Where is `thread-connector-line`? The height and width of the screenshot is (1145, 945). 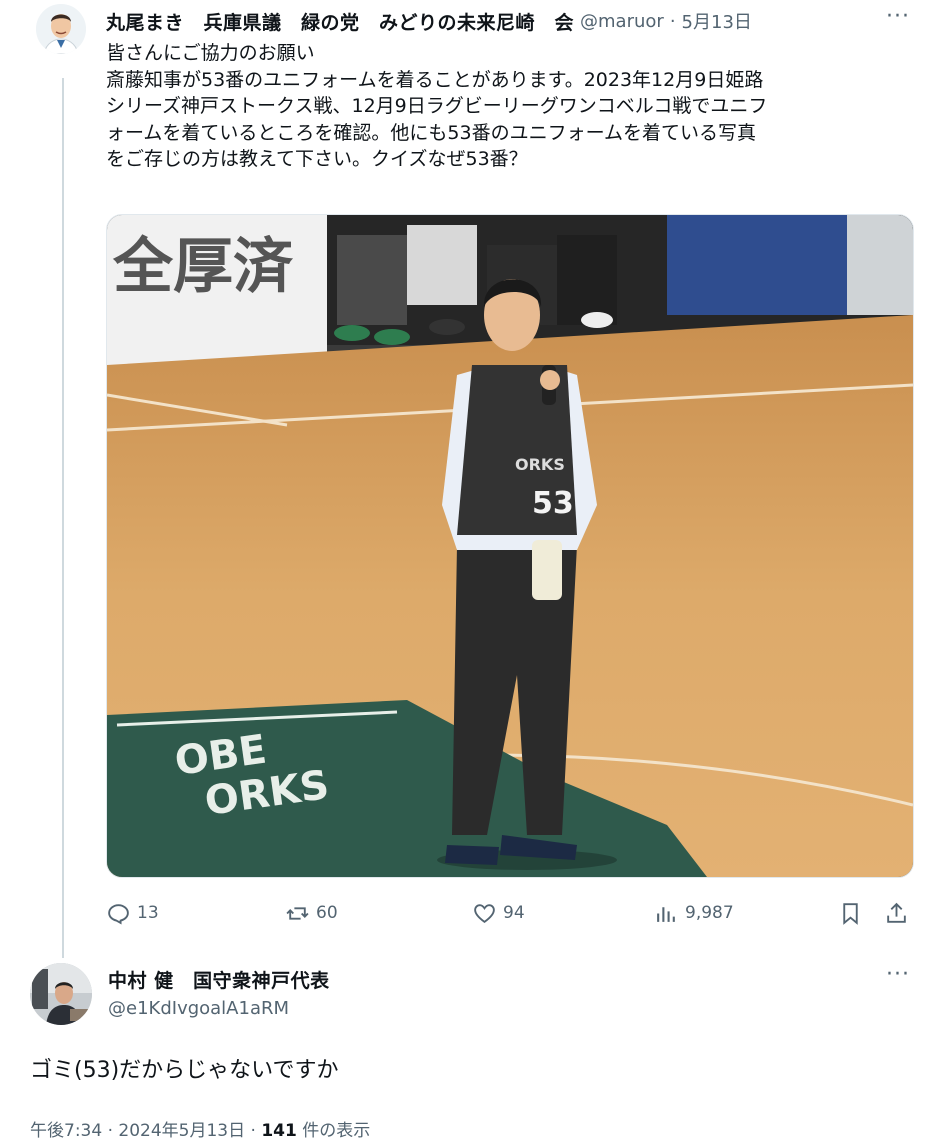 thread-connector-line is located at coordinates (63, 518).